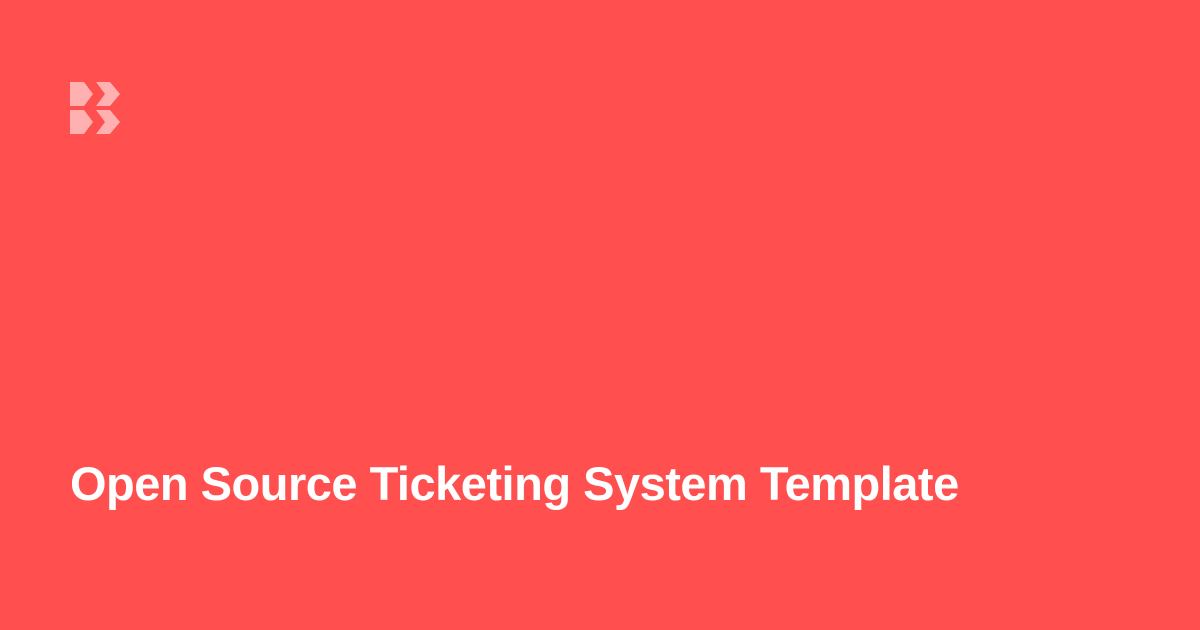 The height and width of the screenshot is (630, 1200). Describe the element at coordinates (514, 483) in the screenshot. I see `page-title: Open Source Ticketing System Template` at that location.